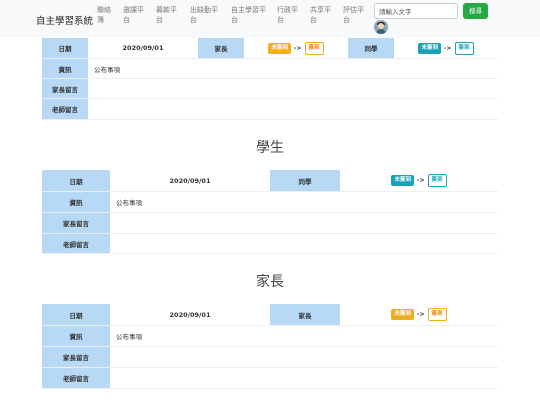 This screenshot has height=405, width=540. I want to click on student-section-title: 學生, so click(270, 148).